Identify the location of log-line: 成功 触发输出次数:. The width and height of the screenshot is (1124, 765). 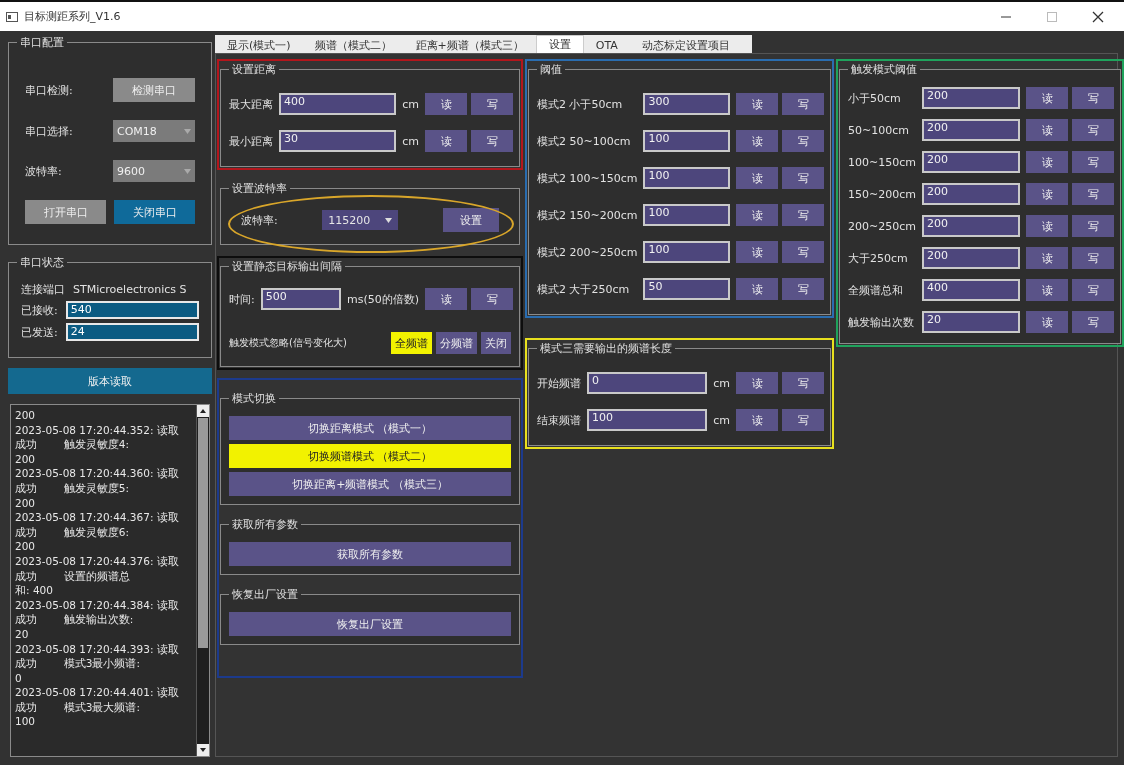
(75, 619).